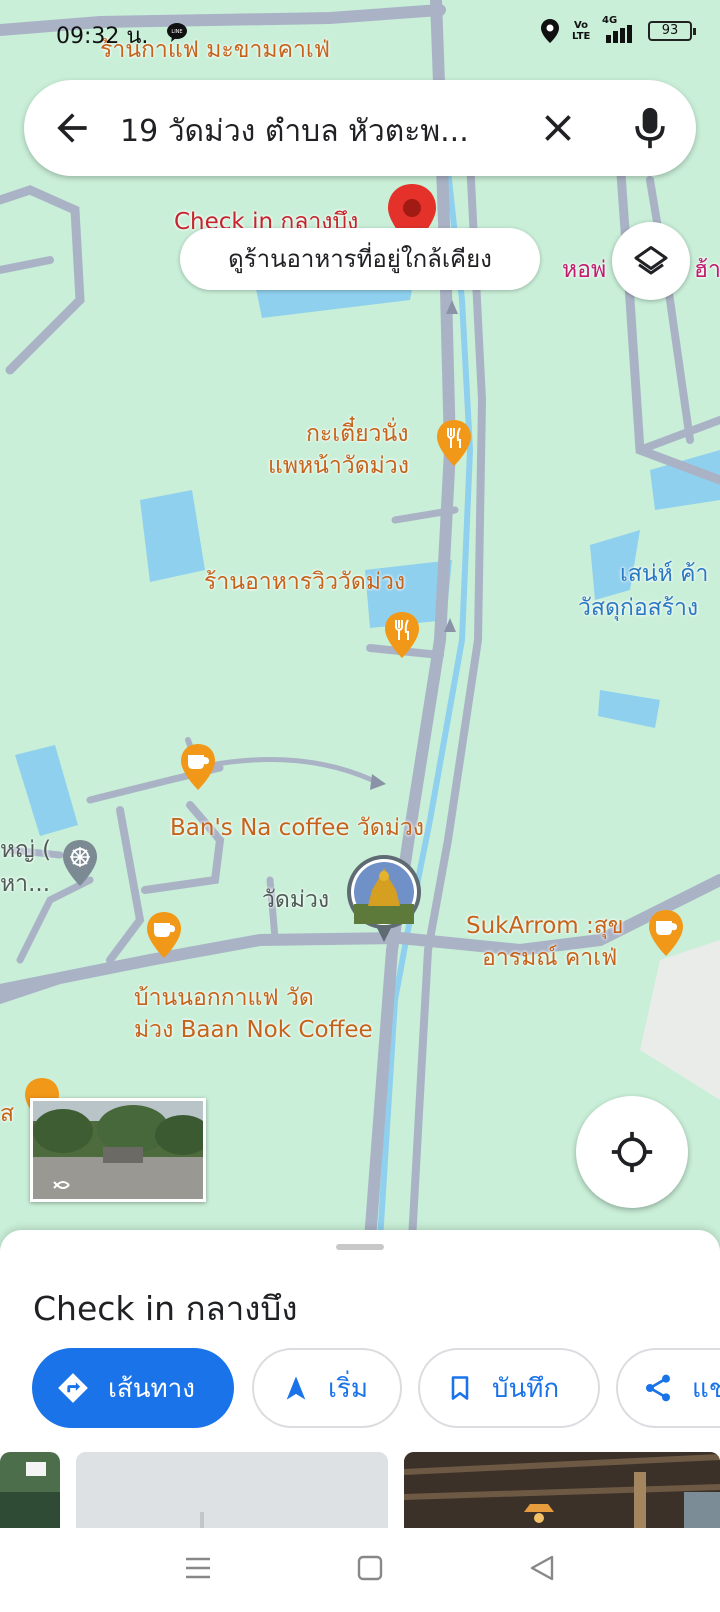 This screenshot has height=1612, width=720. I want to click on system-navigation-bar, so click(360, 1570).